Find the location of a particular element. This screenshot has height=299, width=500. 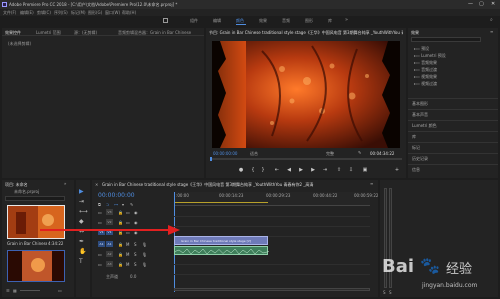

workspace-tab-assembly: 组件 is located at coordinates (194, 21).